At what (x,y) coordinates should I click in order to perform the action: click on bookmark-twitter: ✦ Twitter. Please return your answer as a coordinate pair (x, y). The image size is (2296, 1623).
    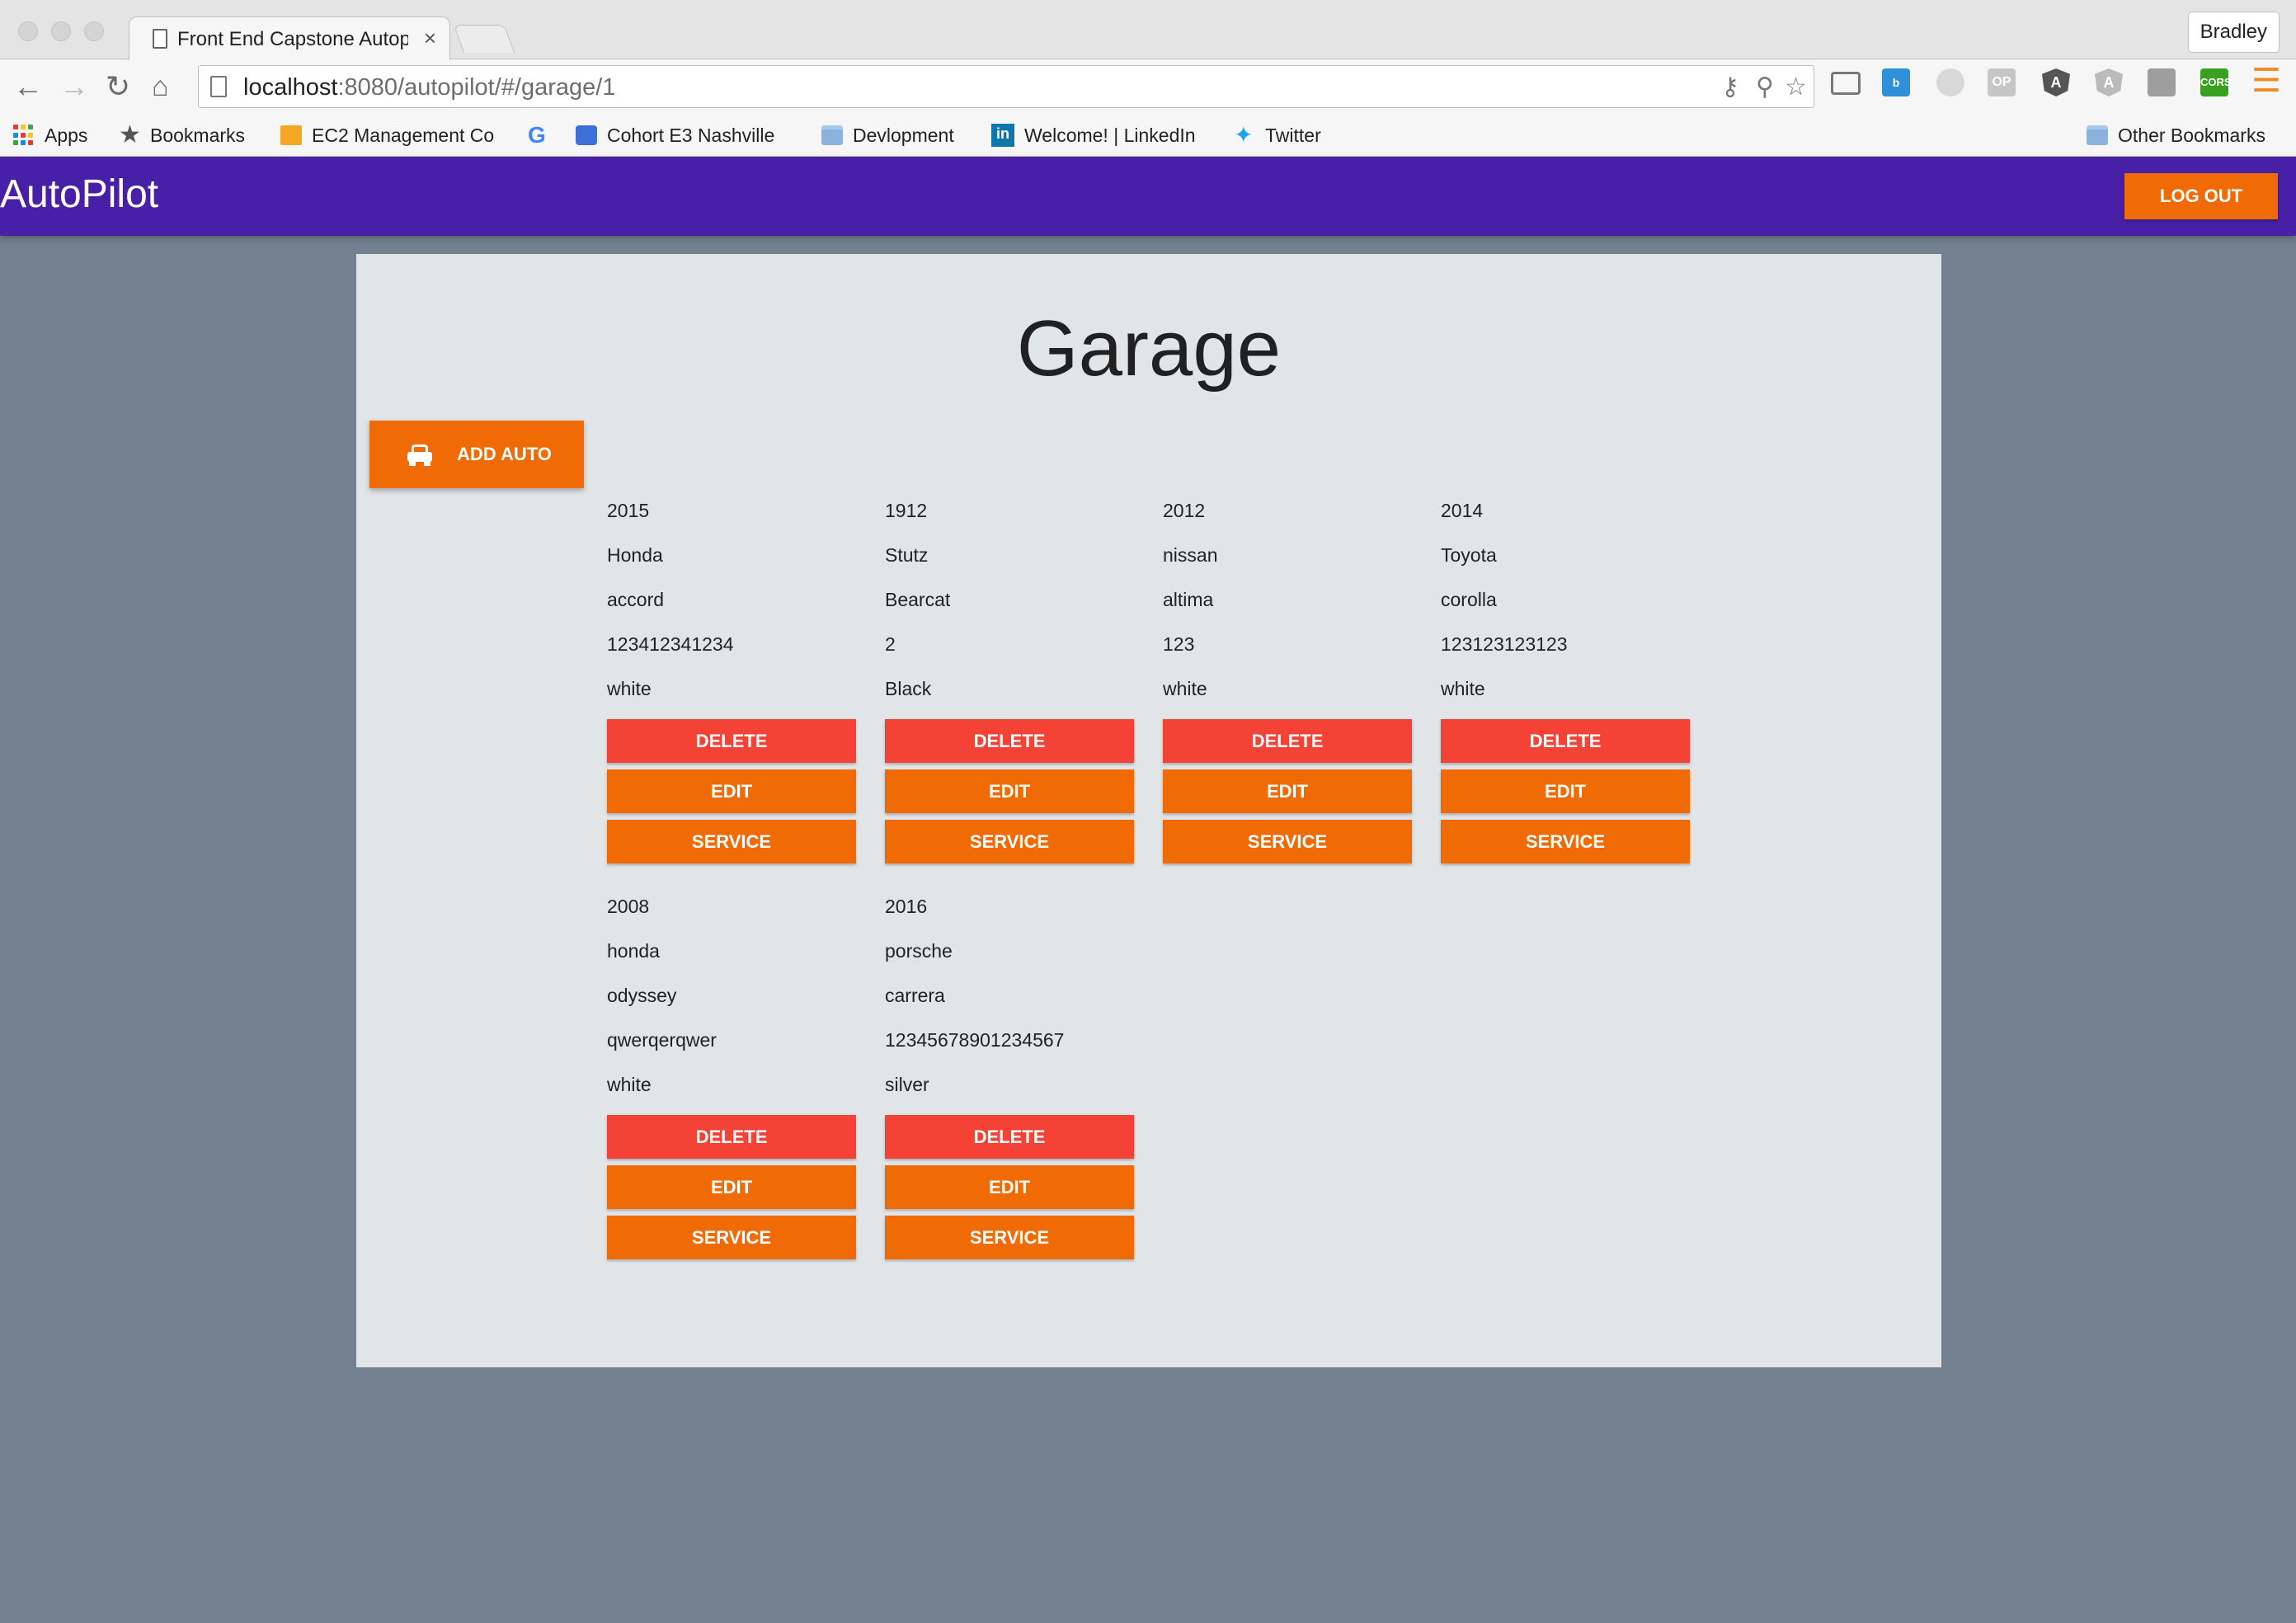
    Looking at the image, I should click on (1277, 135).